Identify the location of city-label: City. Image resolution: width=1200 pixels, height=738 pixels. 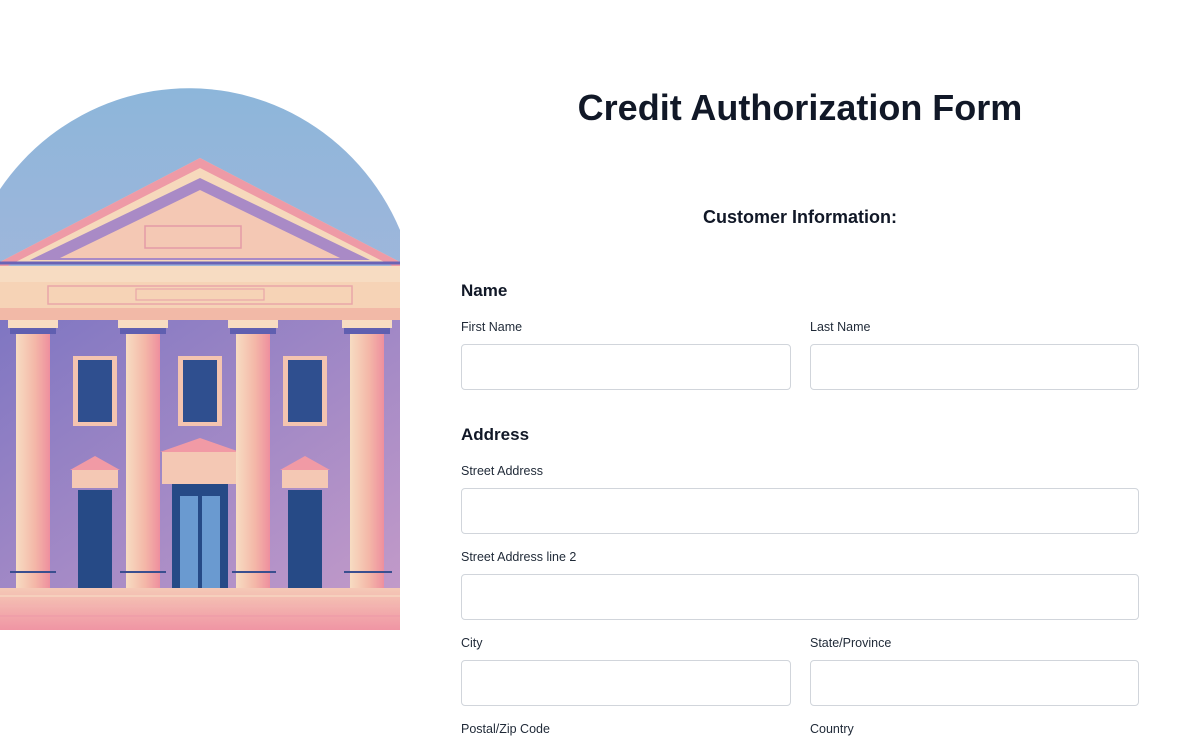
(472, 643).